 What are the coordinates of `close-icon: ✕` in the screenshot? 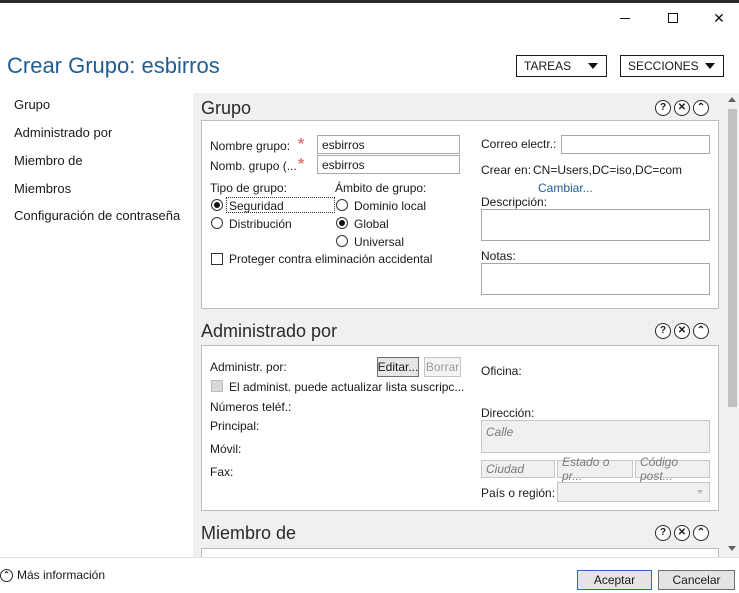 It's located at (719, 17).